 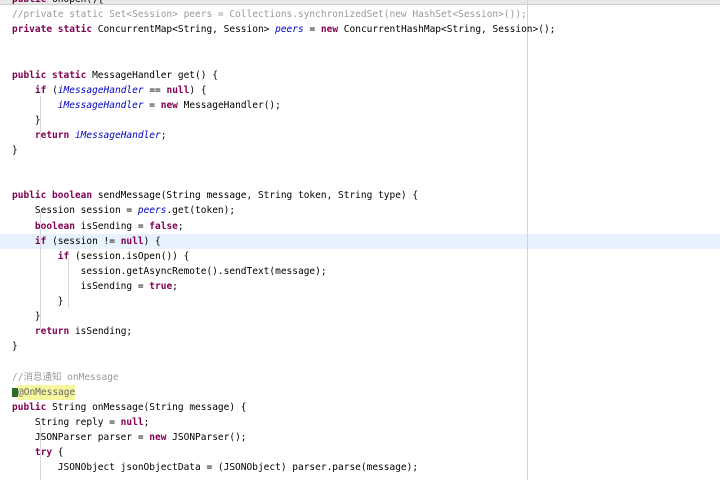 What do you see at coordinates (75, 211) in the screenshot?
I see `code-token: Session session =` at bounding box center [75, 211].